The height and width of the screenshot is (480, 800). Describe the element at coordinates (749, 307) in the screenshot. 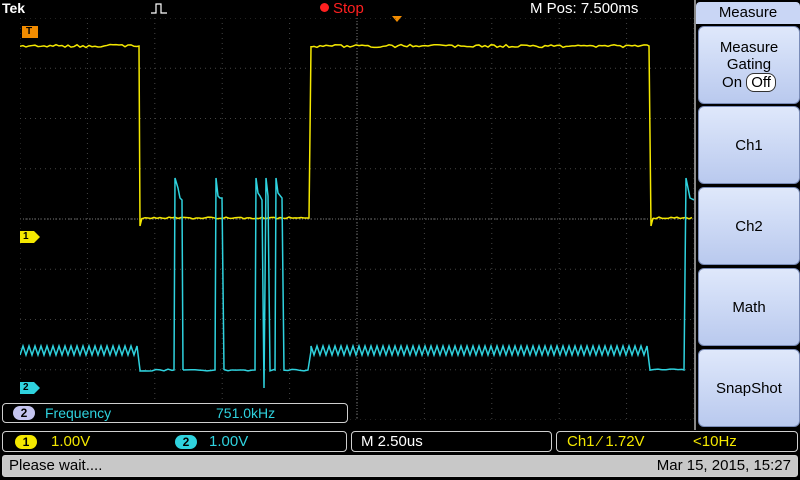

I see `menu-math-button: Math` at that location.